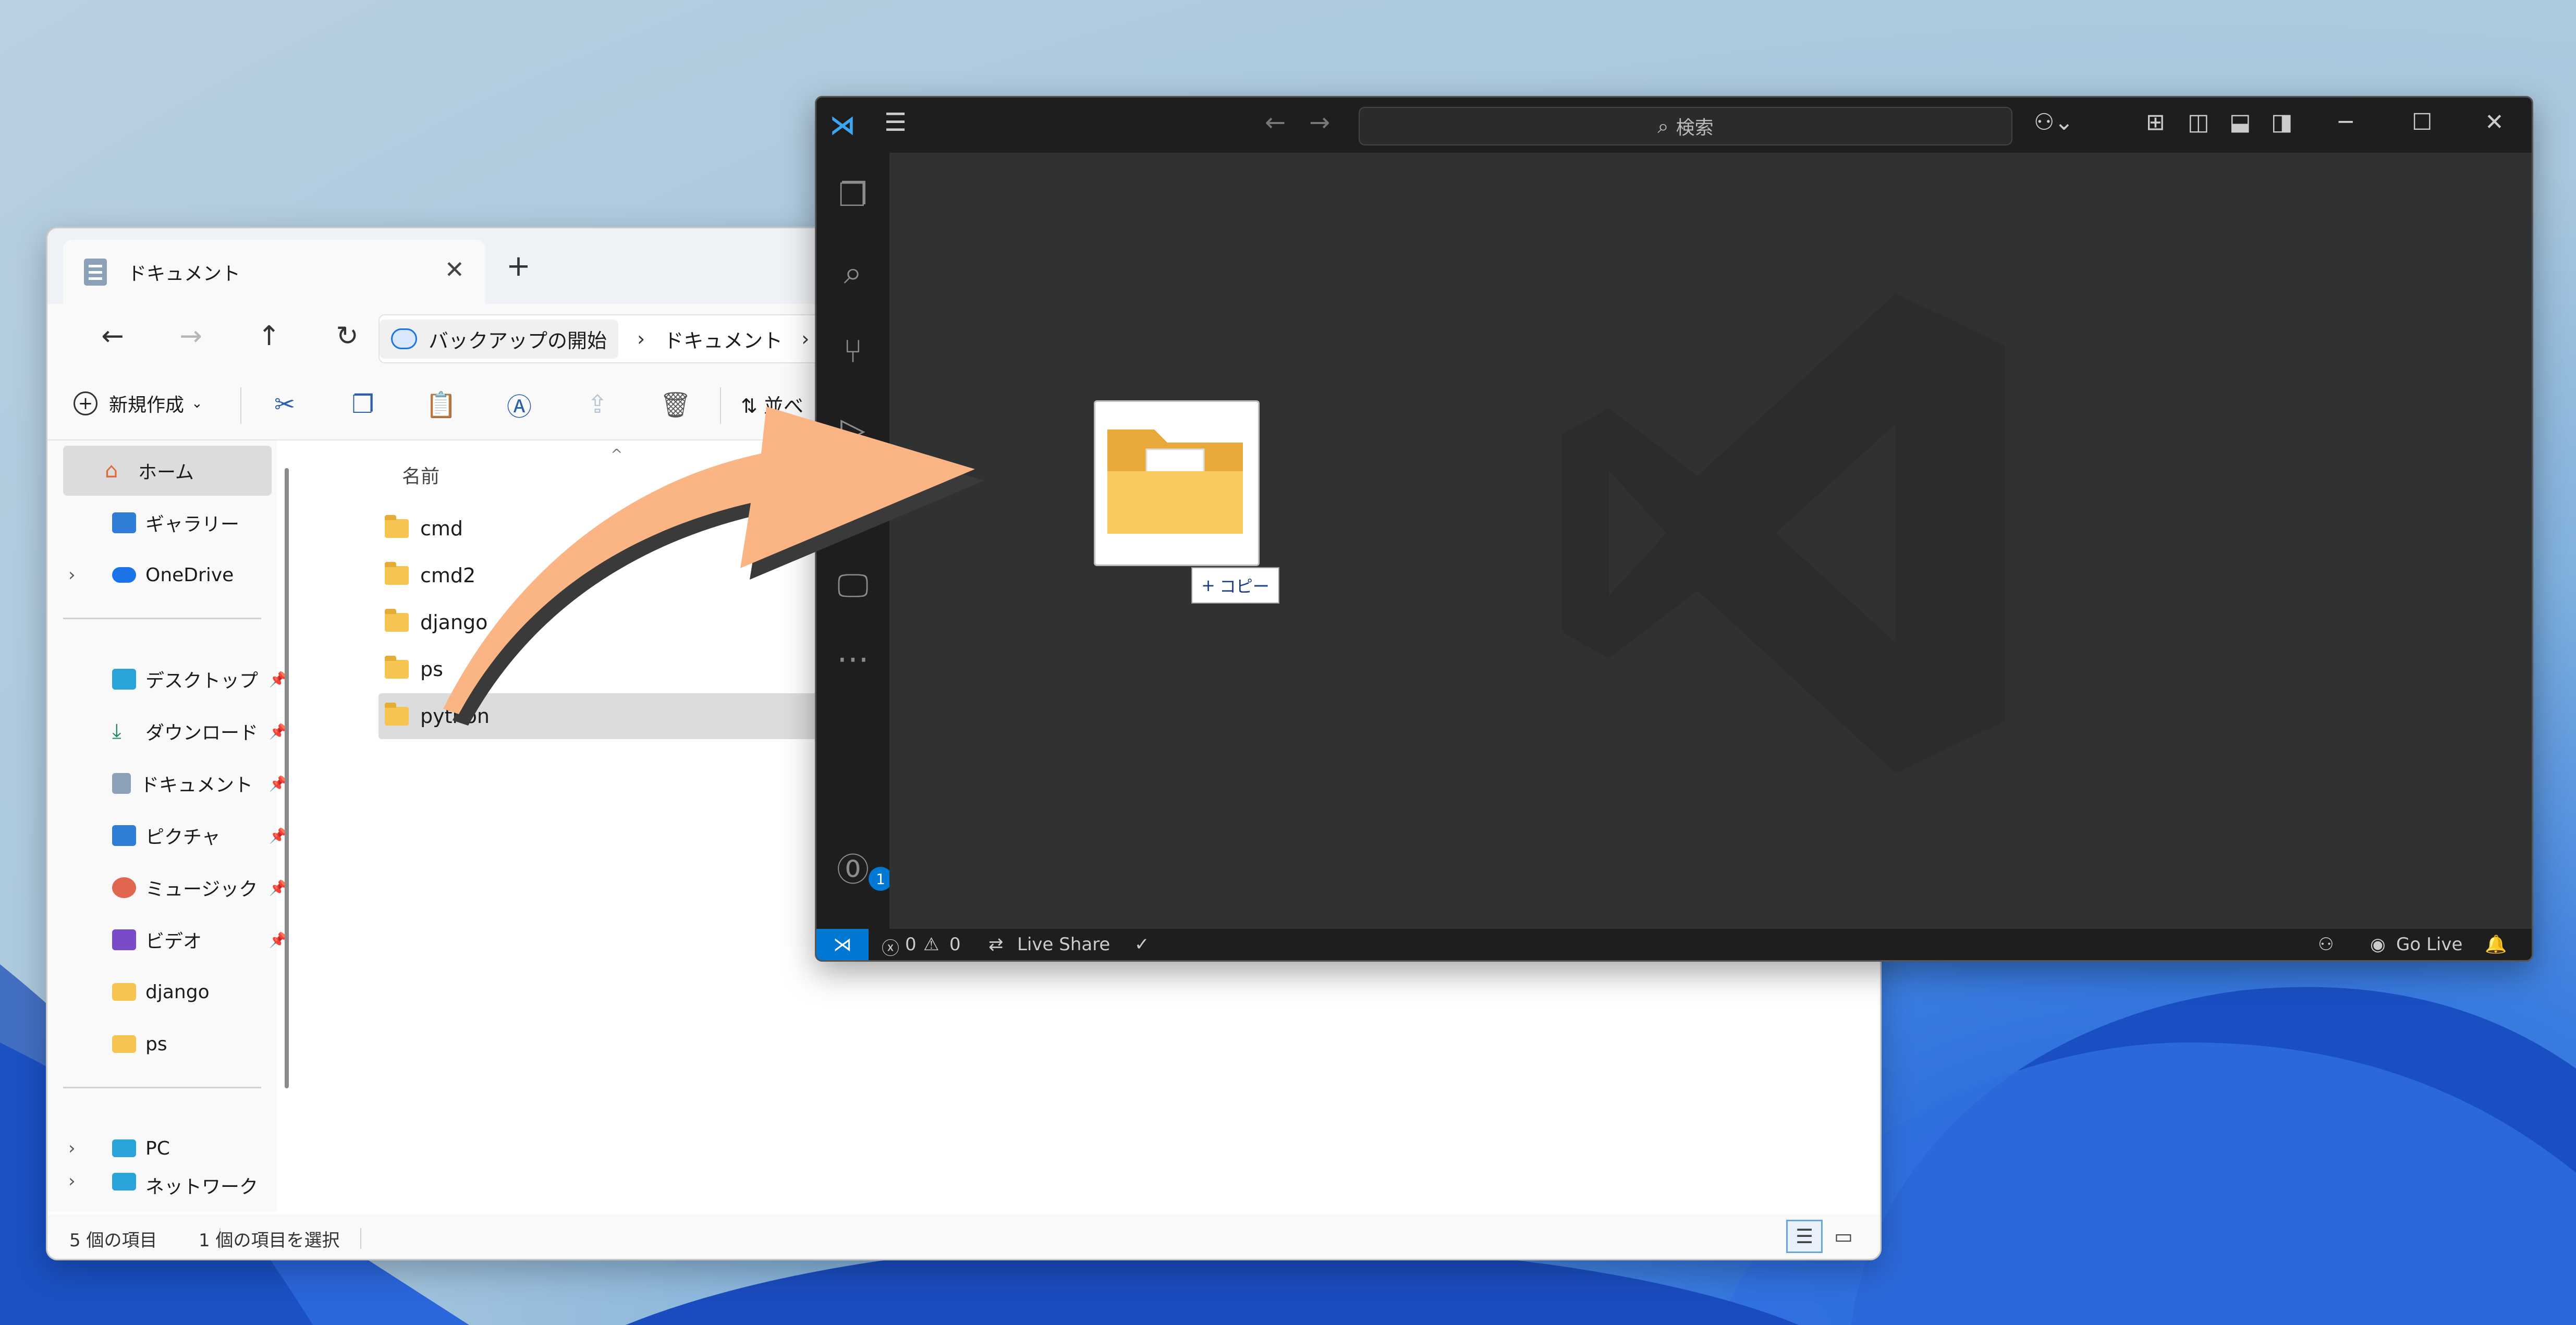 The width and height of the screenshot is (2576, 1325). What do you see at coordinates (1063, 944) in the screenshot?
I see `live-share-label: Live Share` at bounding box center [1063, 944].